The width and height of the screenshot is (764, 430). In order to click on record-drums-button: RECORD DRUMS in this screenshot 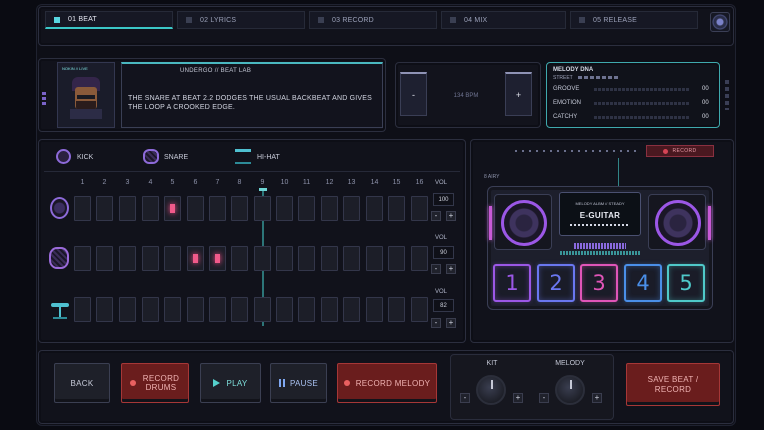, I will do `click(155, 383)`.